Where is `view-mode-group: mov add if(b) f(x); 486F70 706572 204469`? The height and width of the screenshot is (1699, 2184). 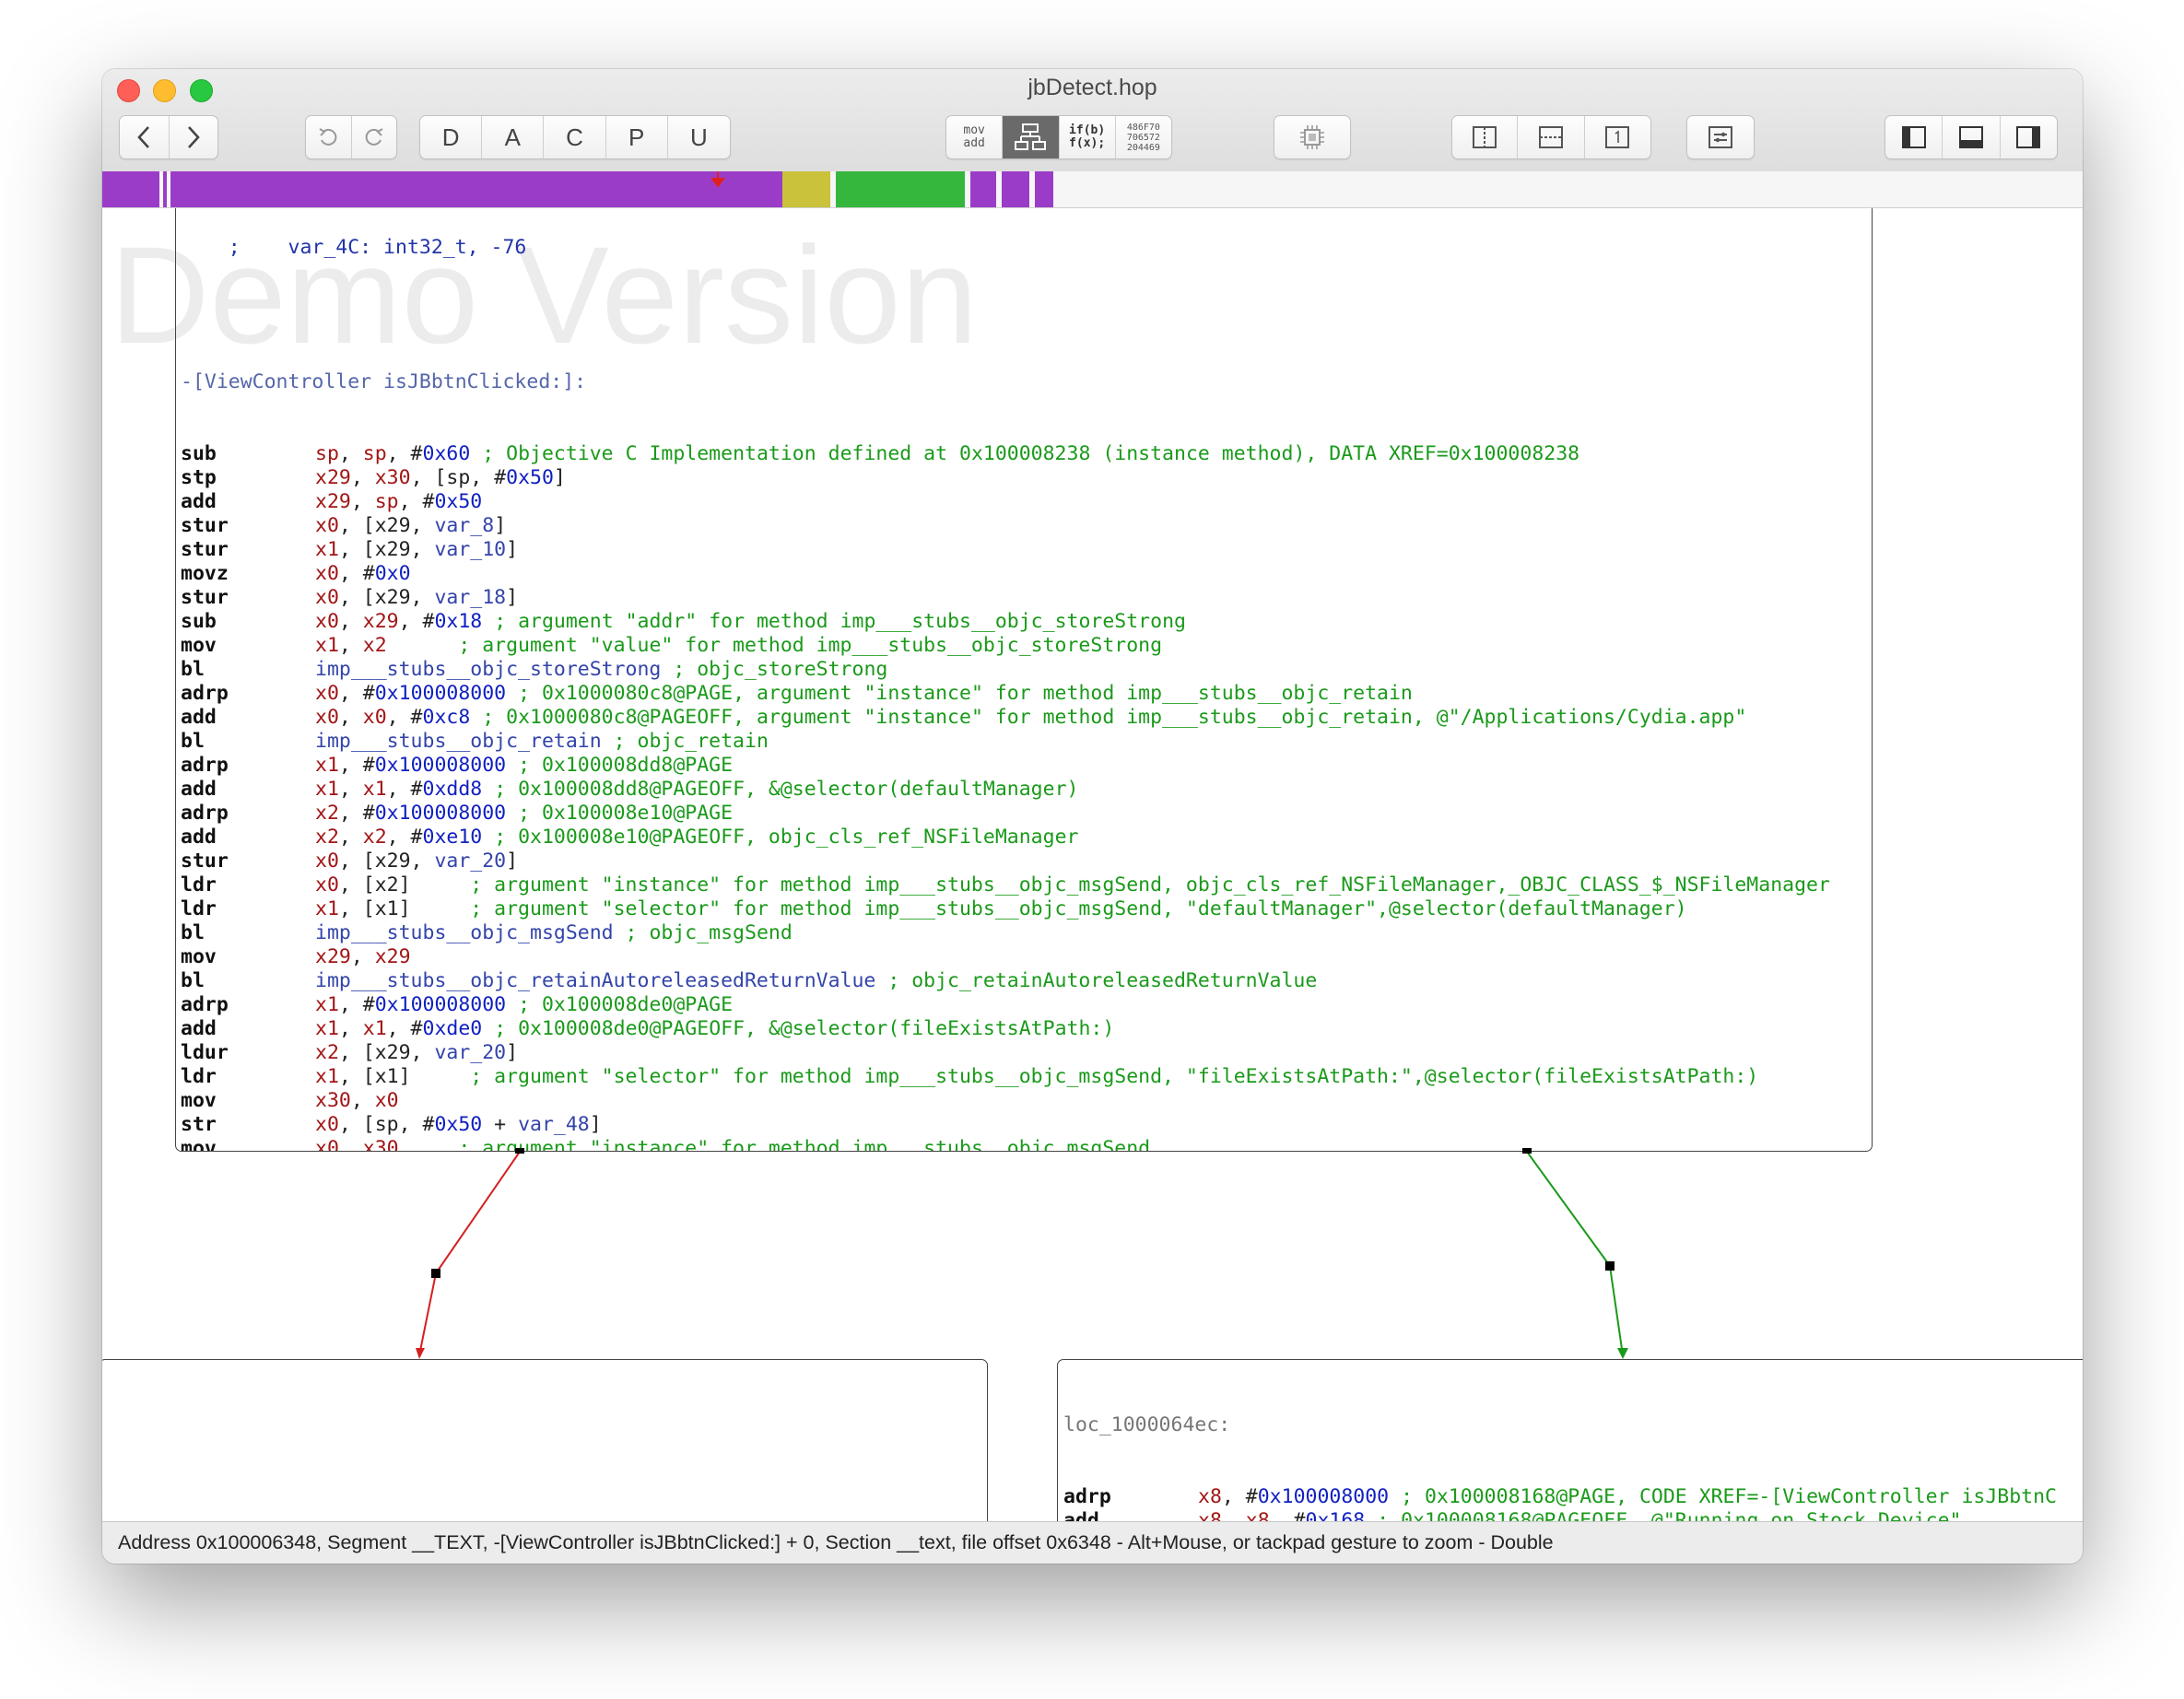 view-mode-group: mov add if(b) f(x); 486F70 706572 204469 is located at coordinates (1058, 137).